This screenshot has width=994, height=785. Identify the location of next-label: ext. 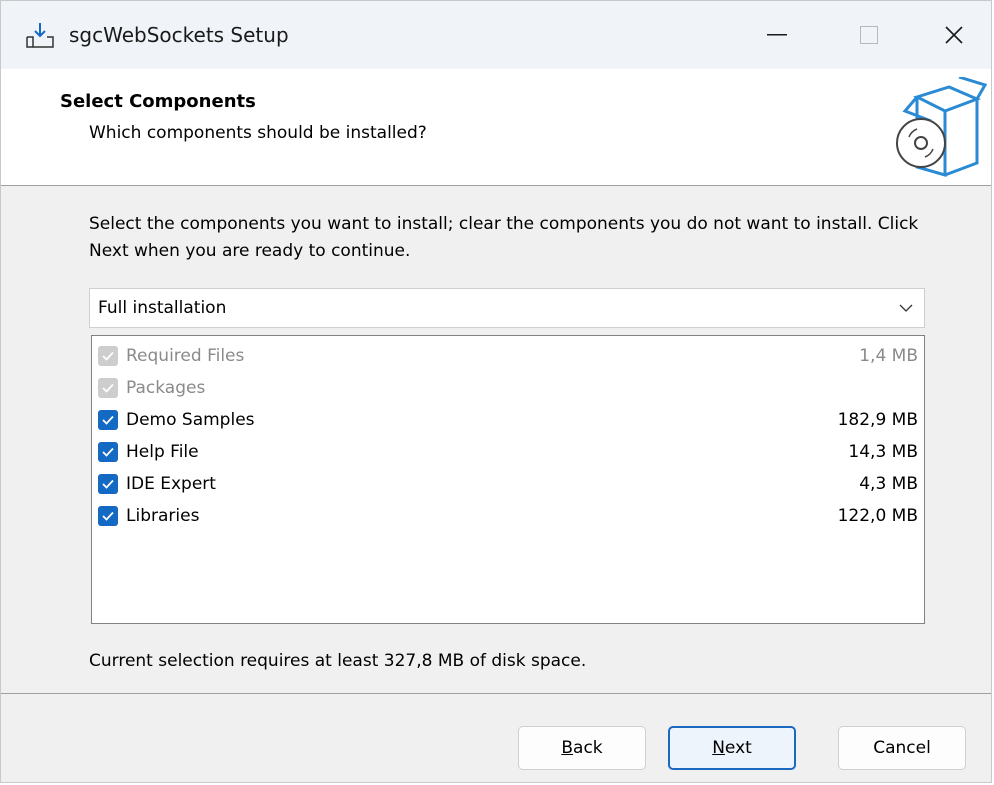
(738, 748).